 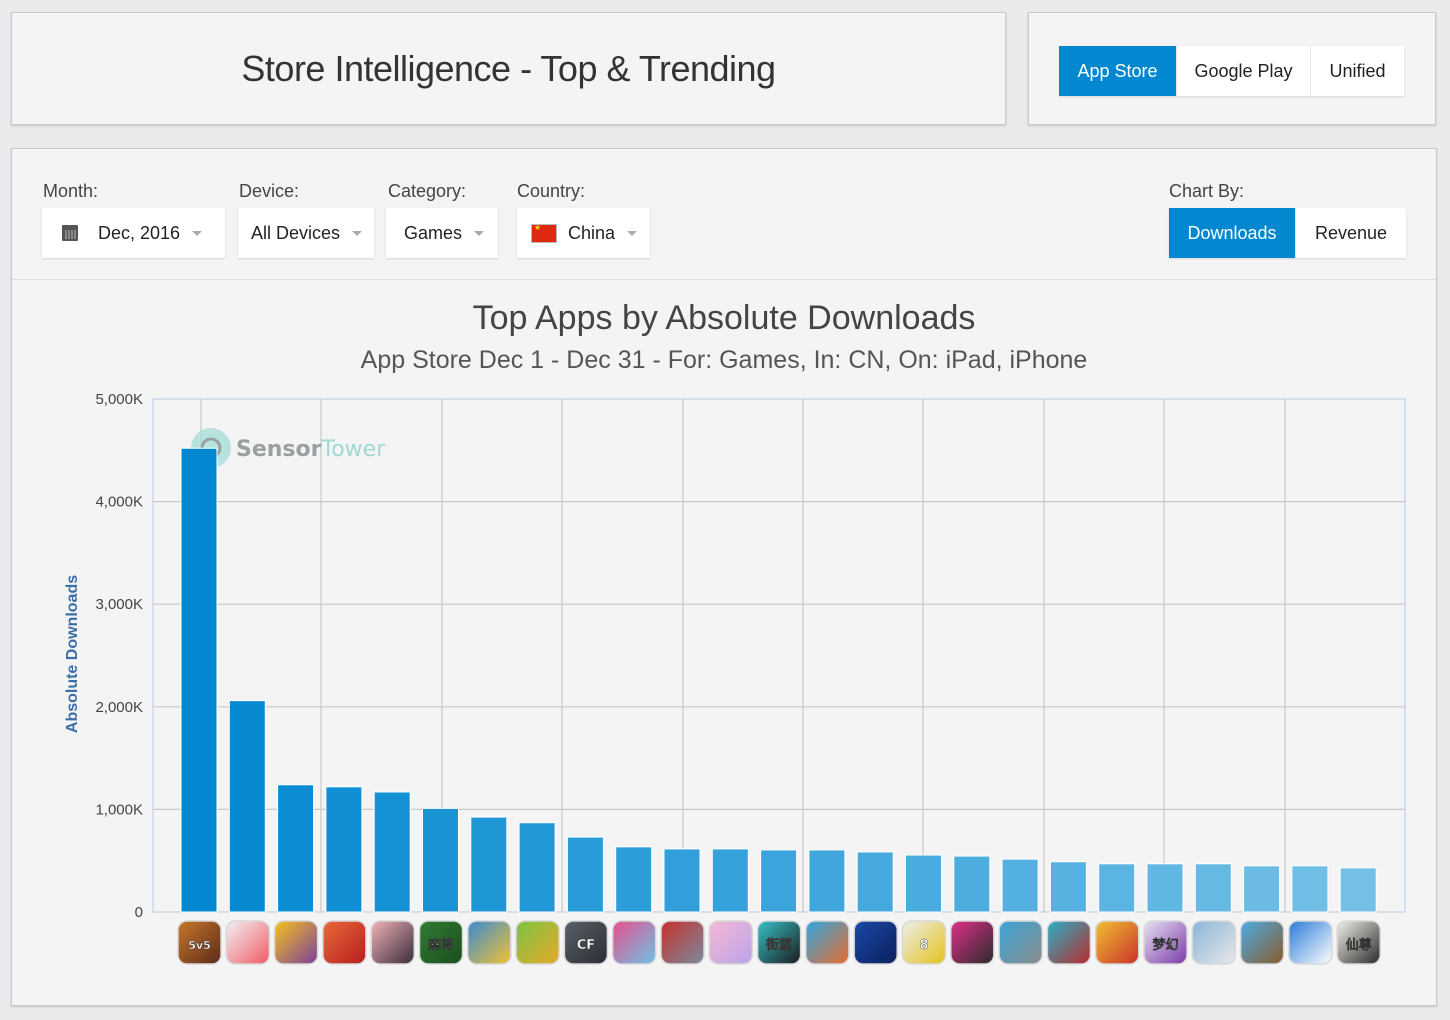 What do you see at coordinates (248, 942) in the screenshot?
I see `snake-io-icon` at bounding box center [248, 942].